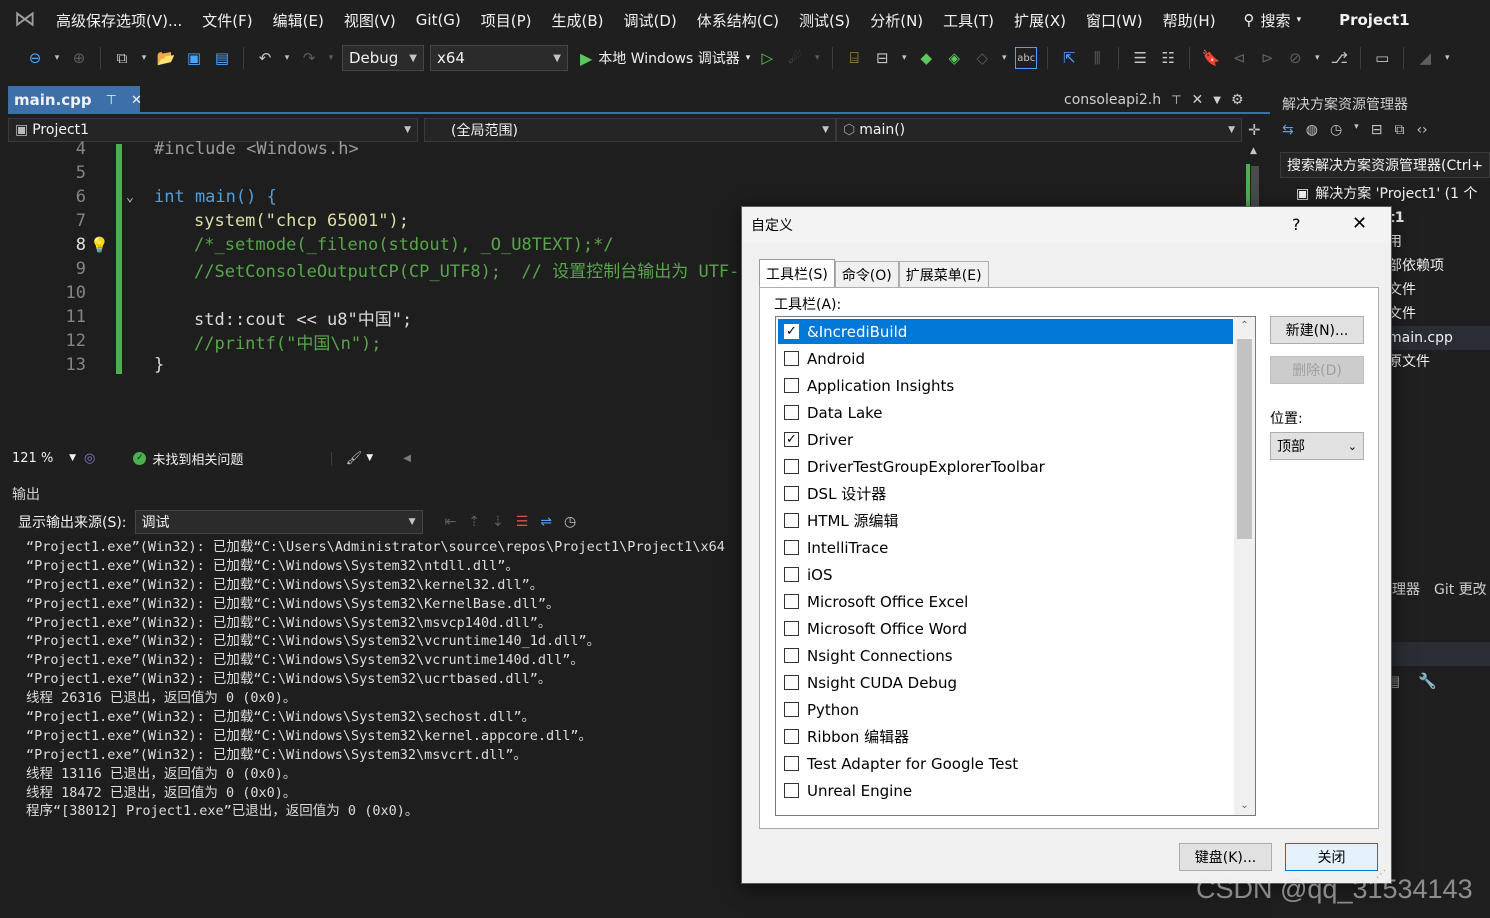 The width and height of the screenshot is (1490, 918). I want to click on comment-lines-icon: ☰, so click(1140, 58).